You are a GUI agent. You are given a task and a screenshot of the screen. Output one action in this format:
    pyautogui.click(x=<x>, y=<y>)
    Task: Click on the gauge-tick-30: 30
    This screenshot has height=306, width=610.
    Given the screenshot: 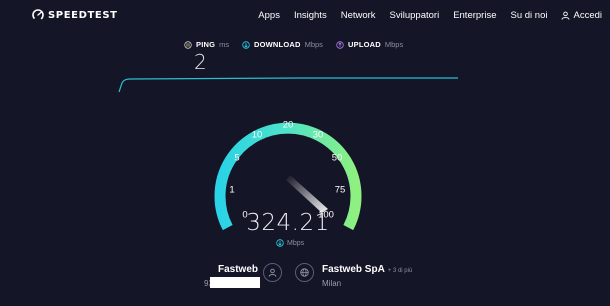 What is the action you would take?
    pyautogui.click(x=318, y=135)
    